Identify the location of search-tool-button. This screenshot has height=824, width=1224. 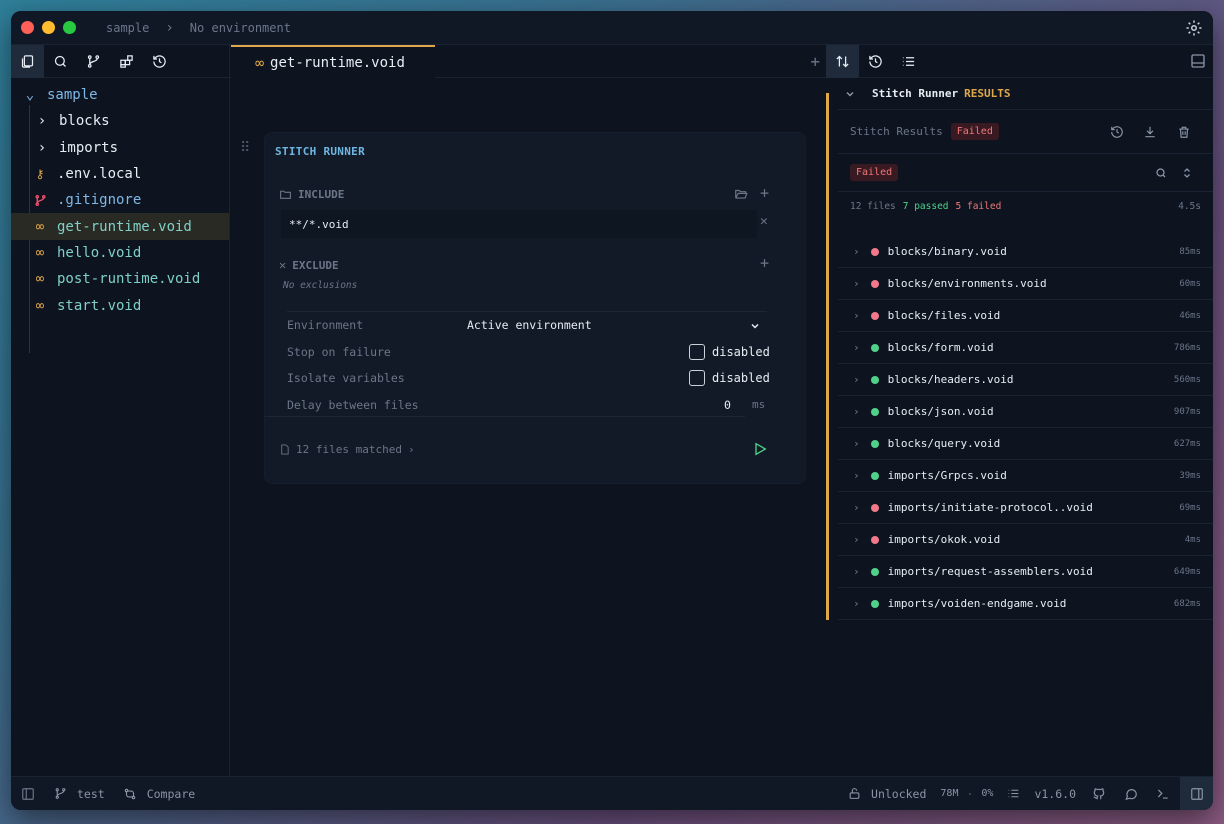
(60, 61).